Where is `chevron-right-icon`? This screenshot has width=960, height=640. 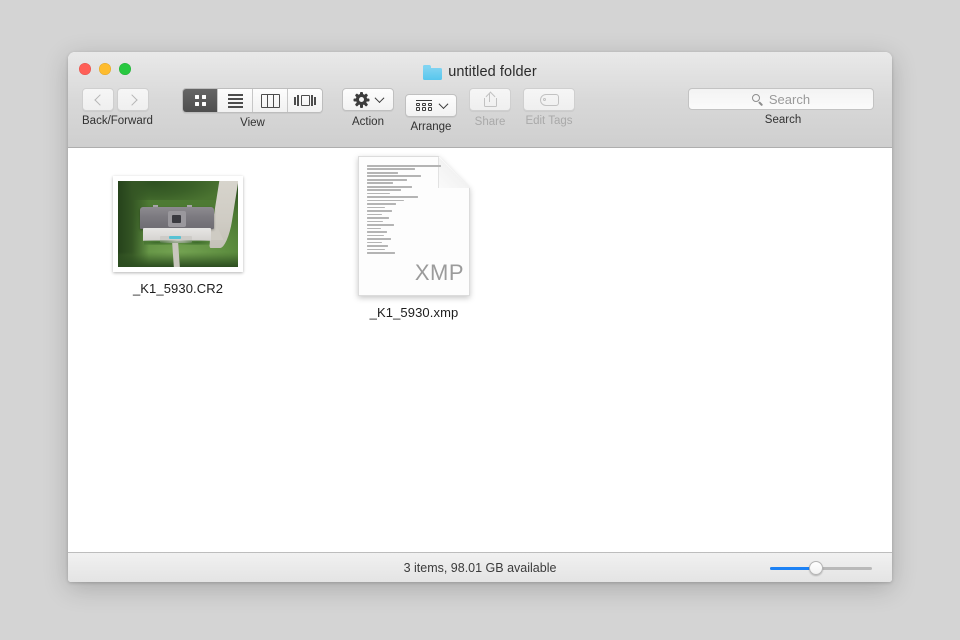
chevron-right-icon is located at coordinates (131, 99).